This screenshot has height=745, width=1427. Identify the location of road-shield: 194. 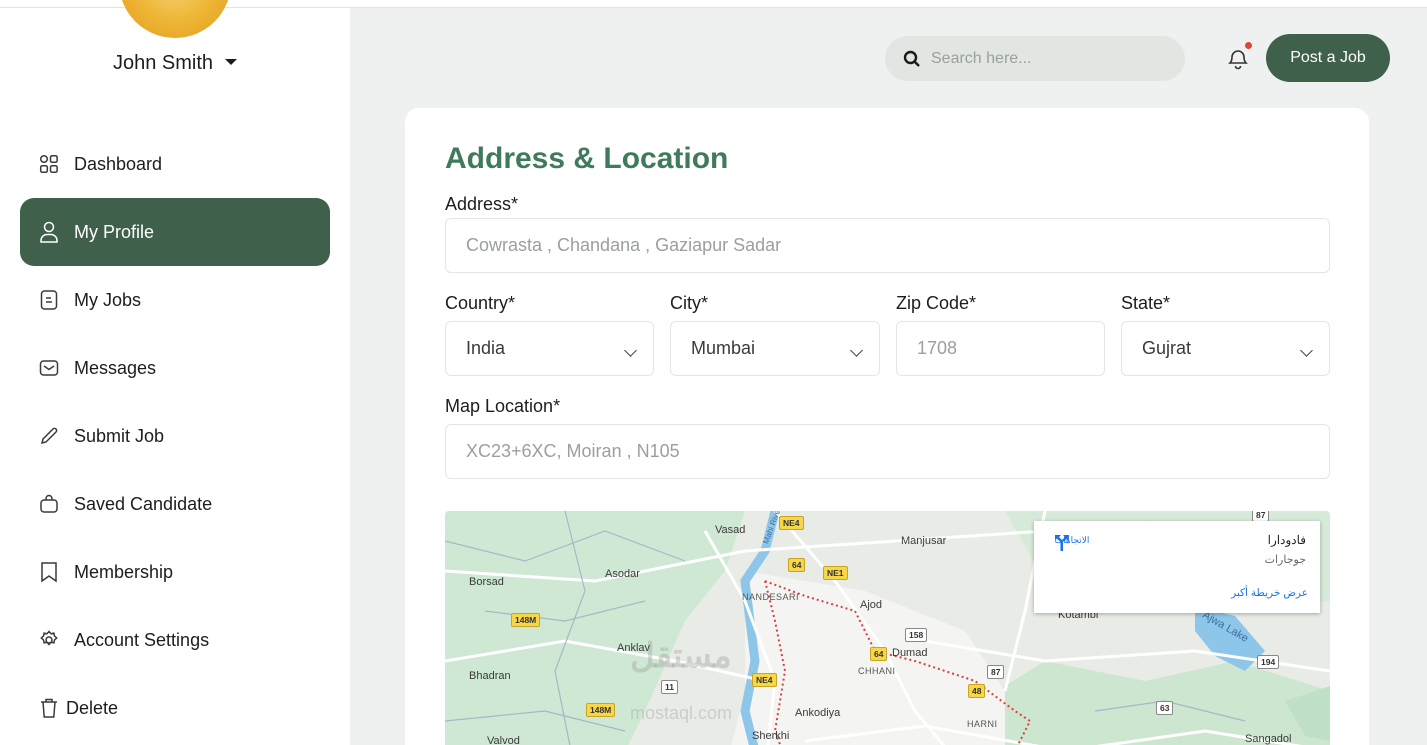
(1268, 662).